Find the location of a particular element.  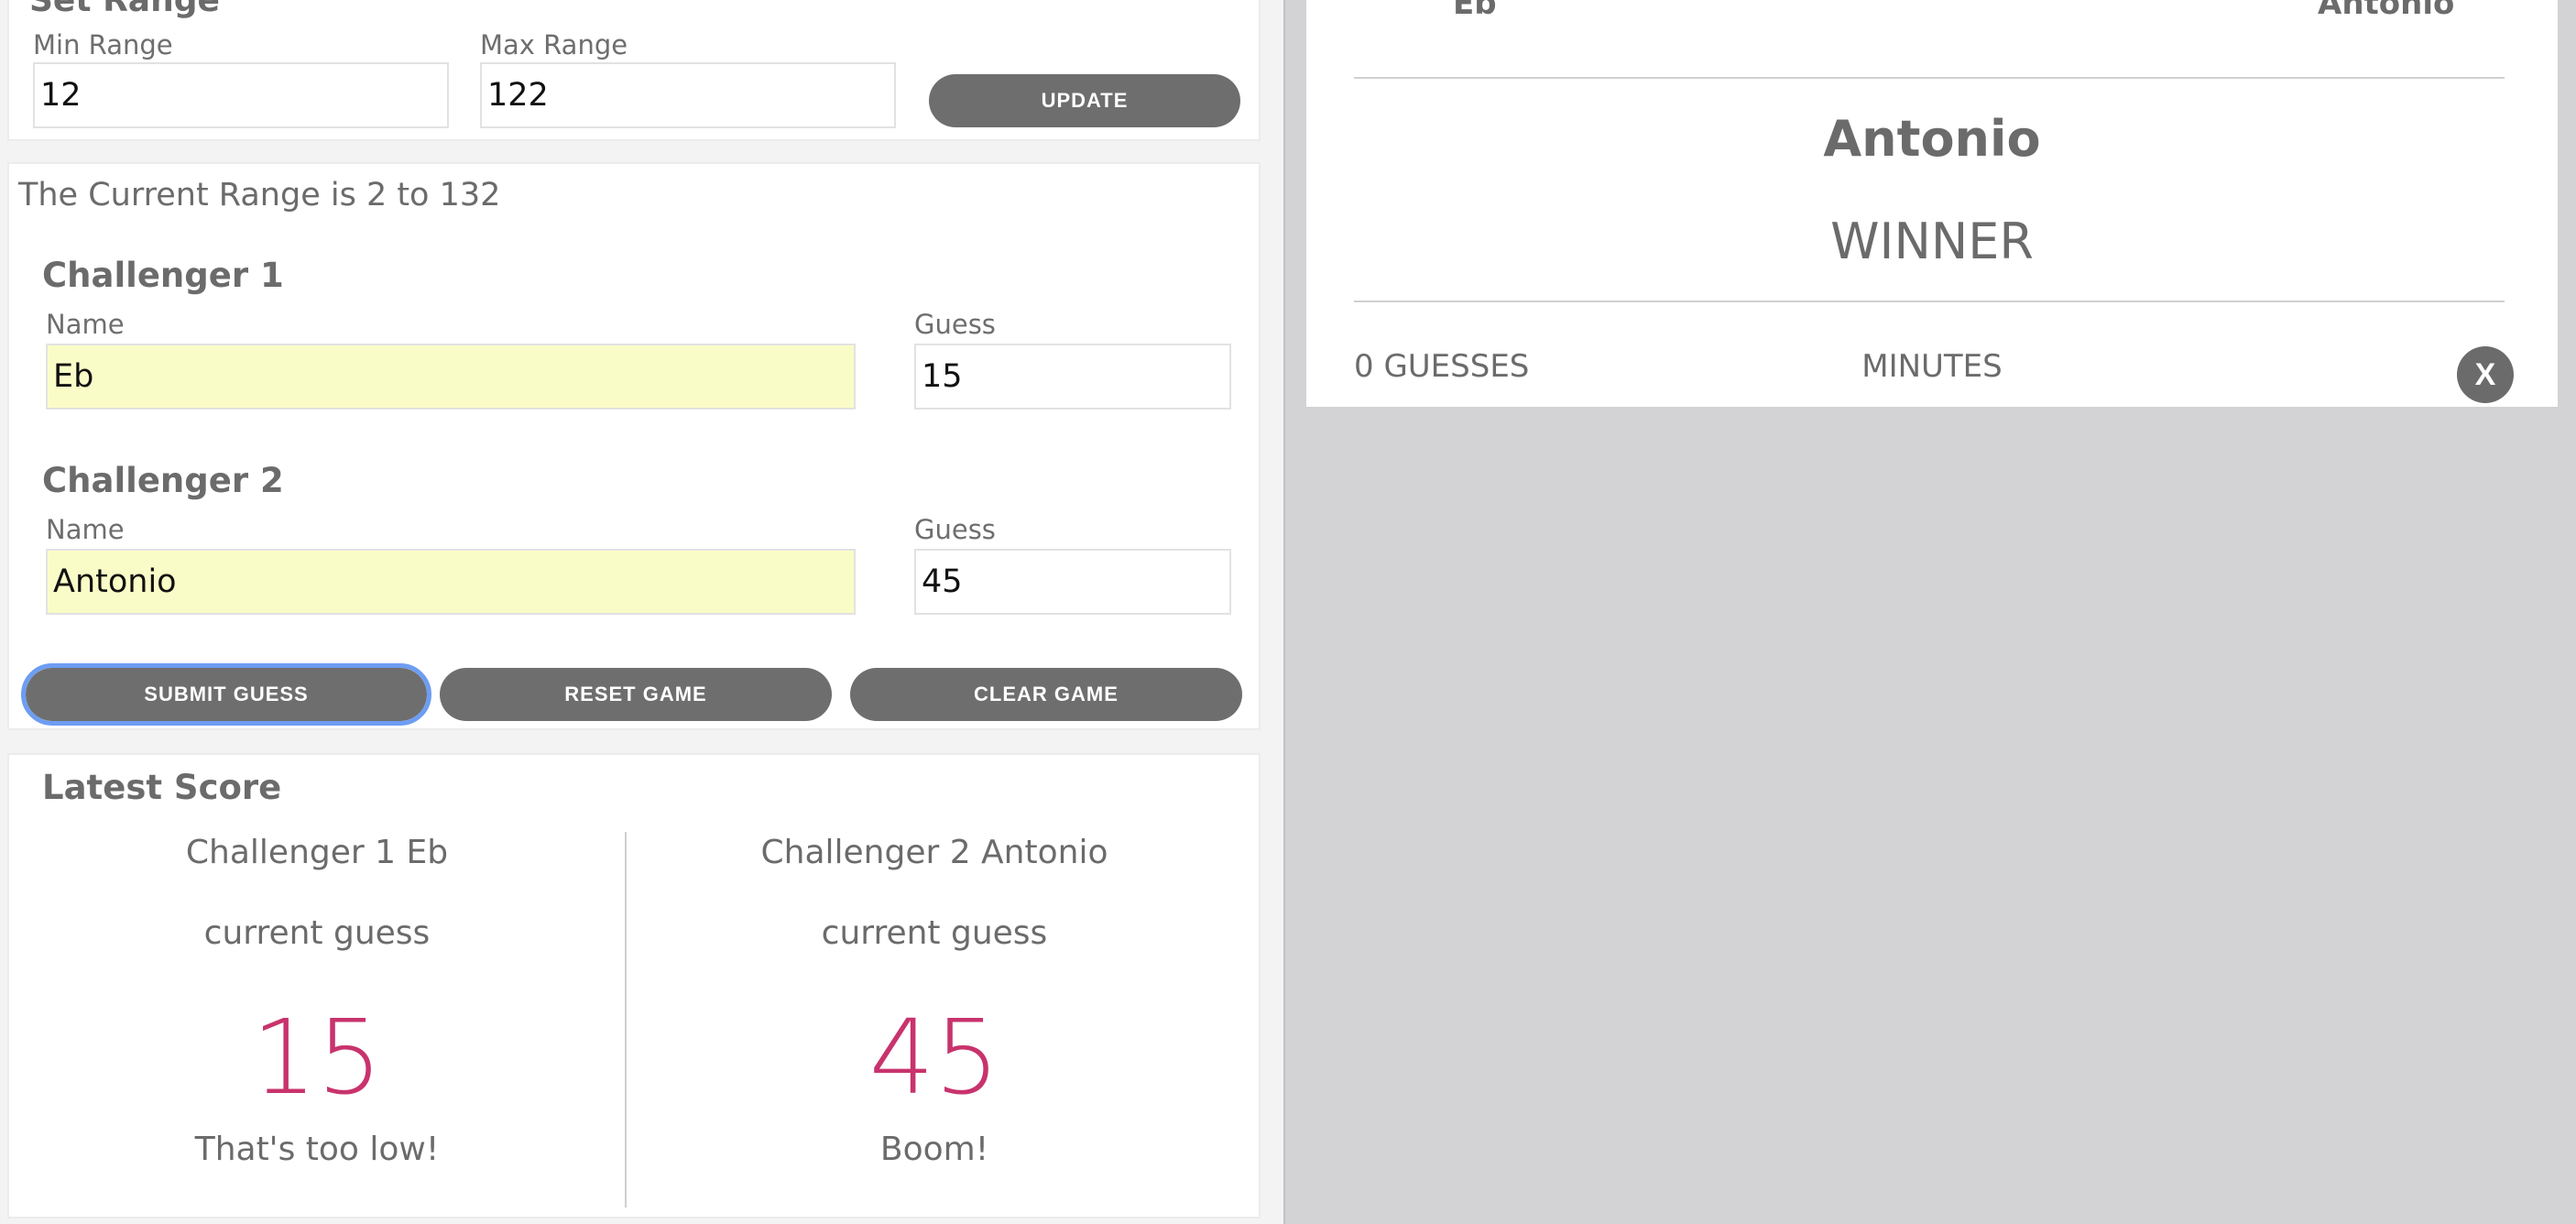

challenger2-guess-input: 45 is located at coordinates (1073, 582).